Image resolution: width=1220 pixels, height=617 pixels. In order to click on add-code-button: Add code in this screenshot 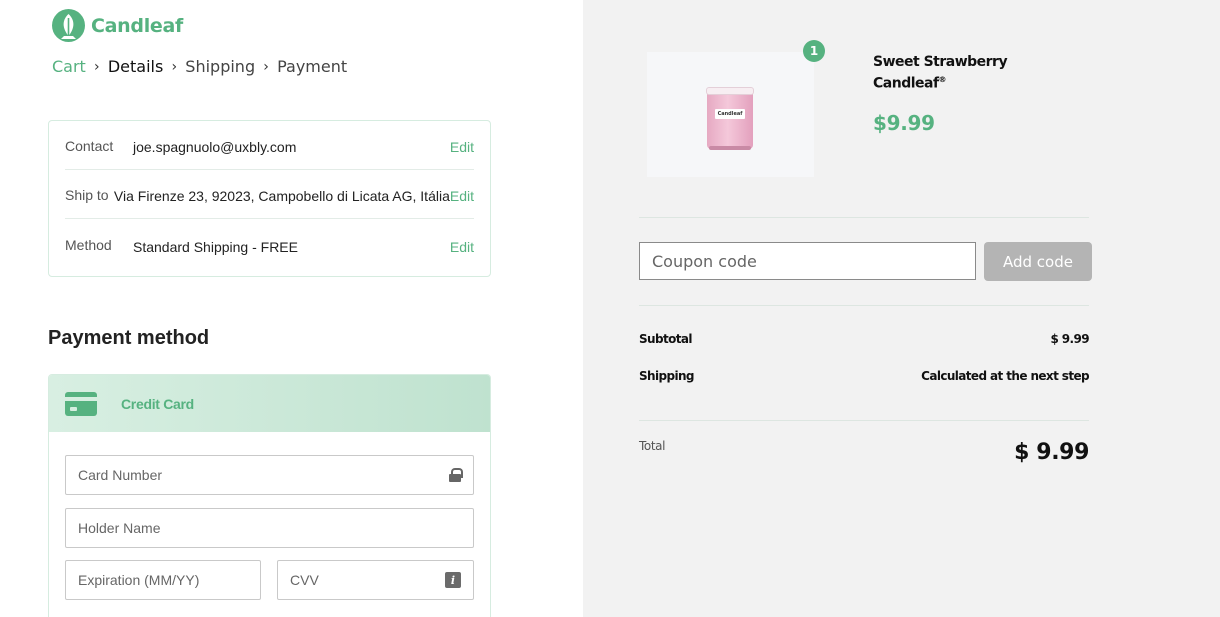, I will do `click(1038, 261)`.